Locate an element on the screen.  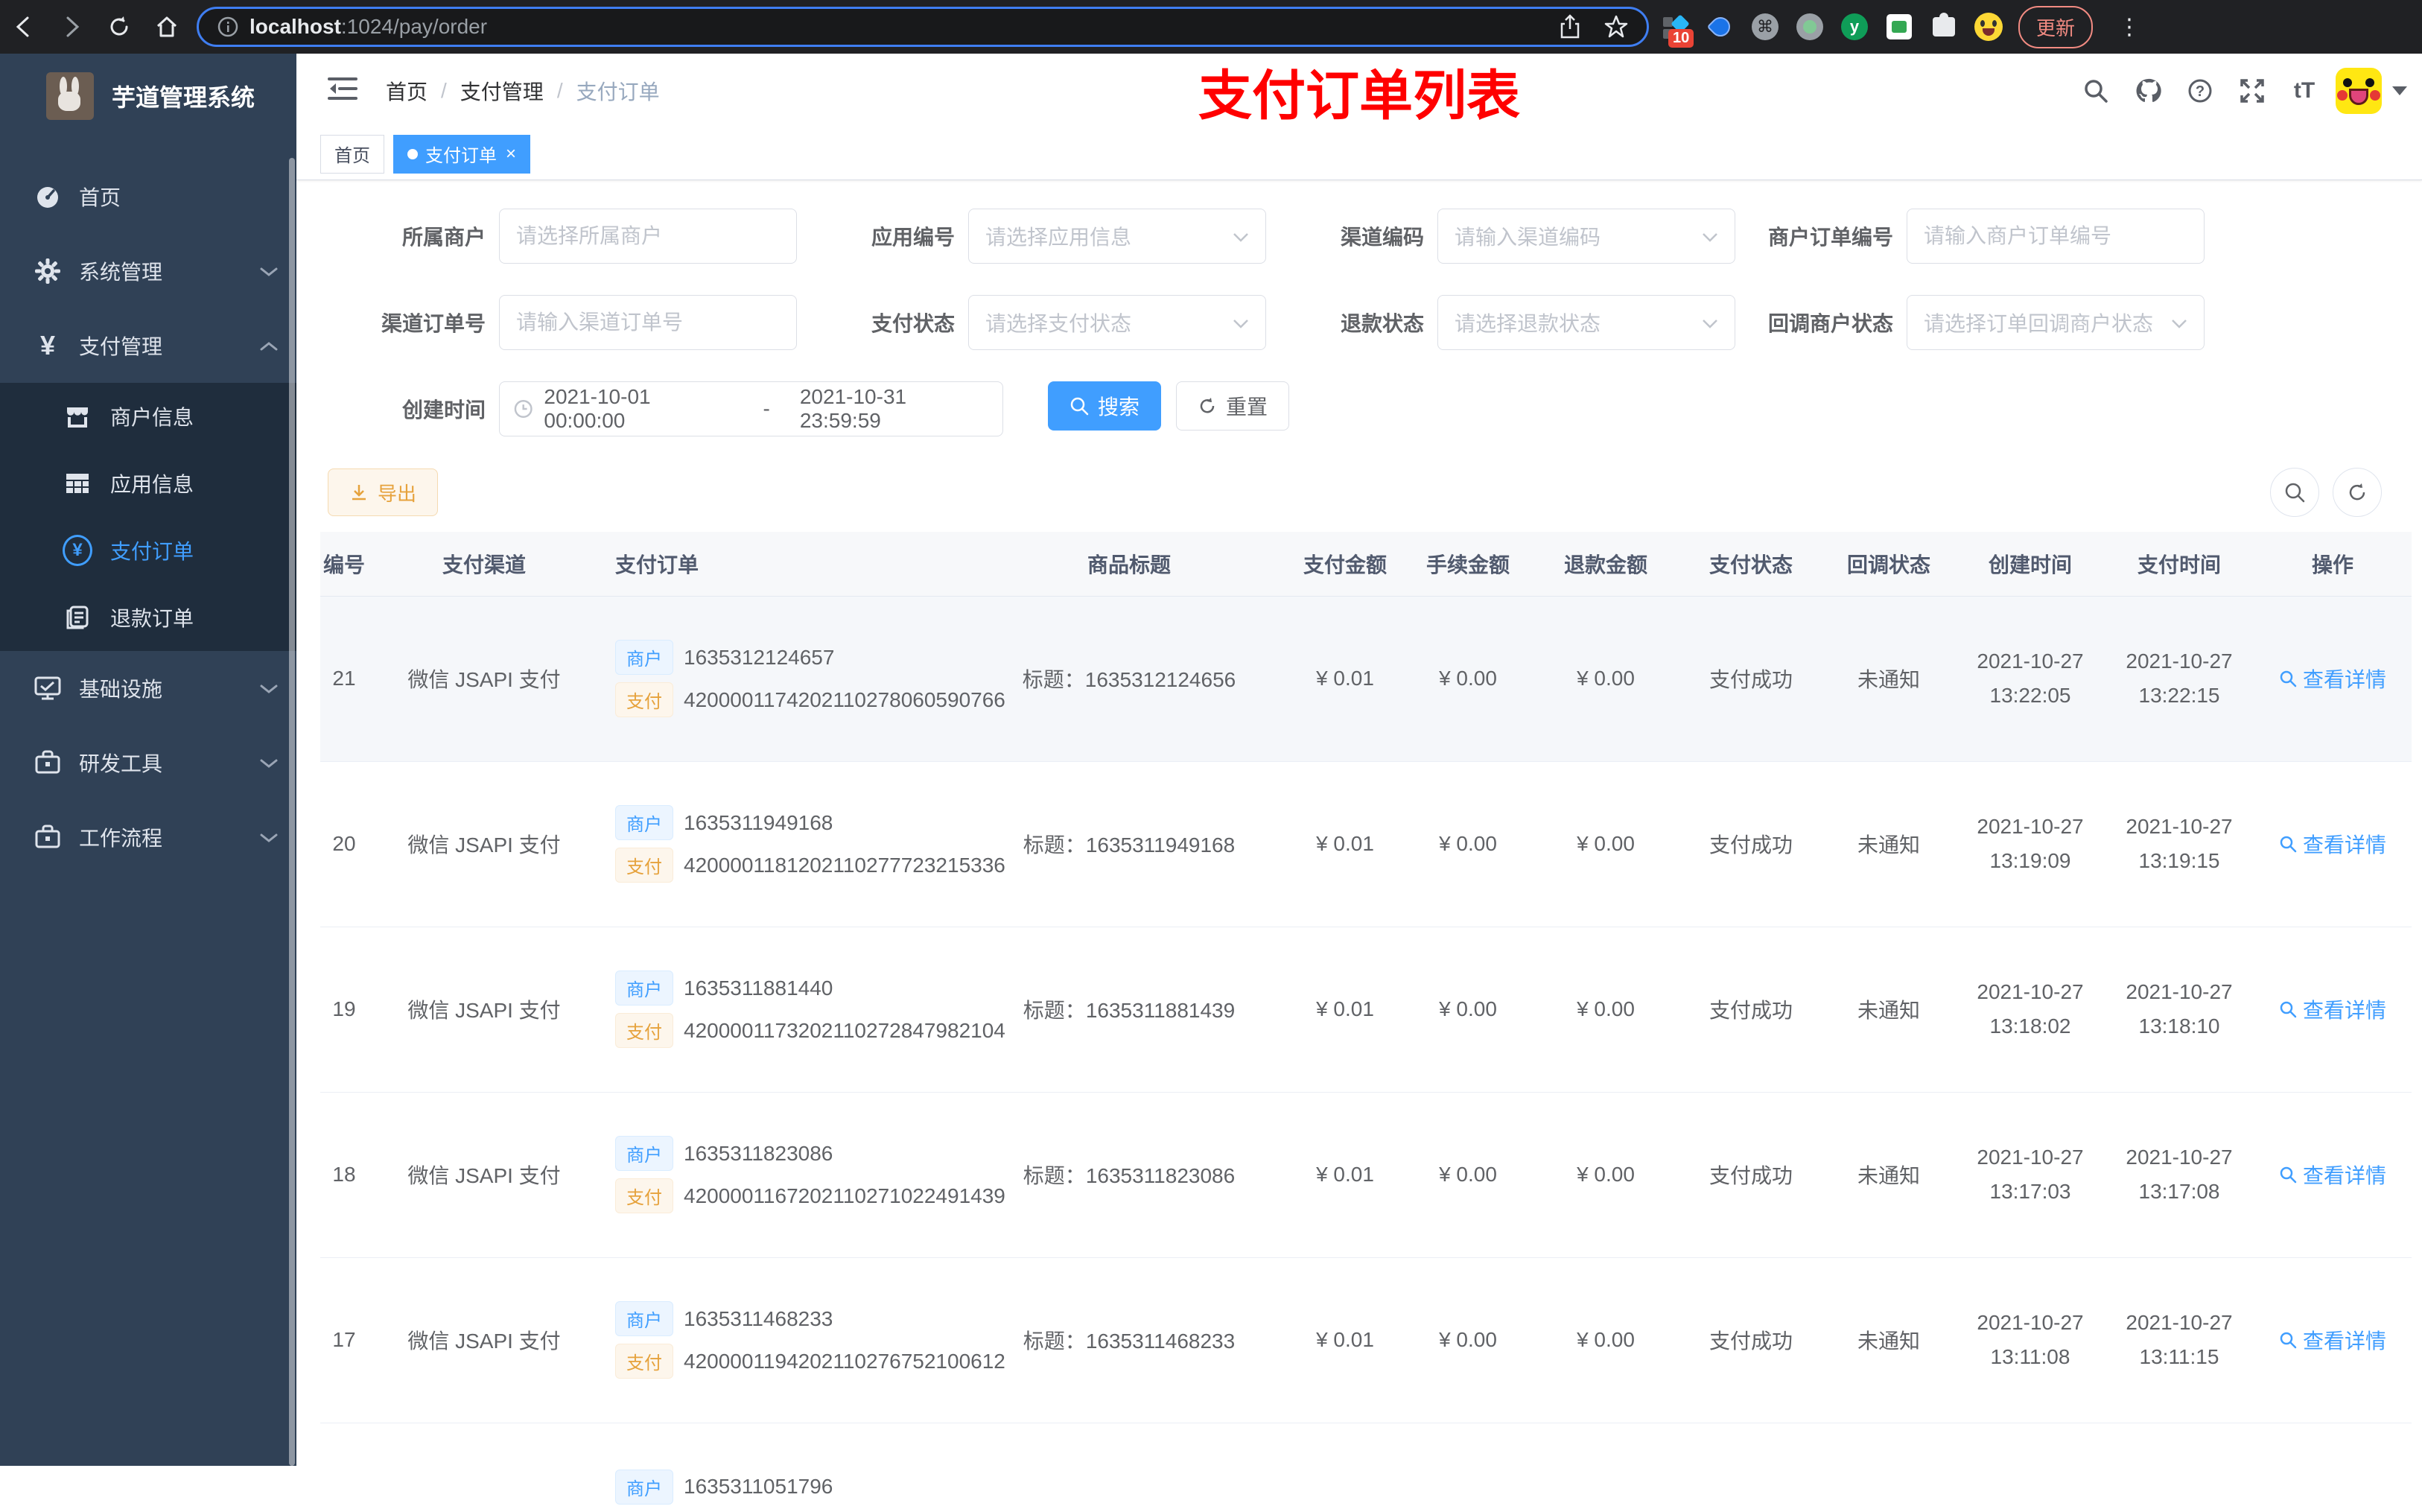
merchant-select-input is located at coordinates (648, 237).